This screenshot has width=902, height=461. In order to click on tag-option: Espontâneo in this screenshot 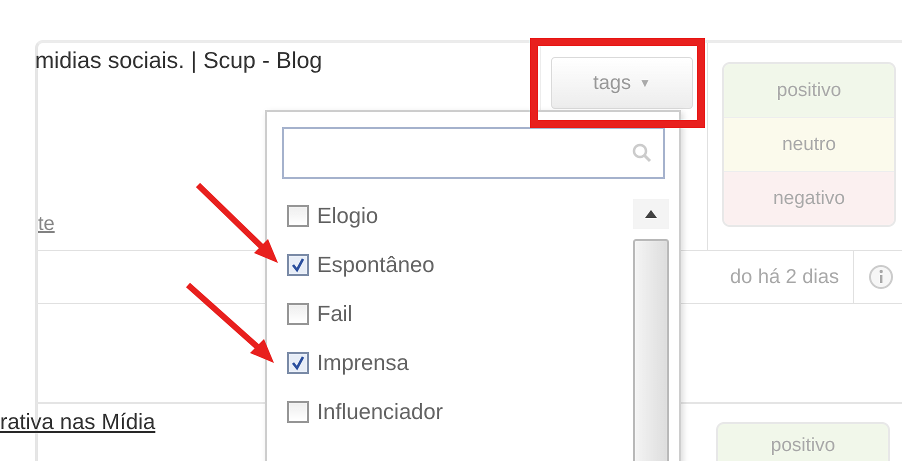, I will do `click(375, 265)`.